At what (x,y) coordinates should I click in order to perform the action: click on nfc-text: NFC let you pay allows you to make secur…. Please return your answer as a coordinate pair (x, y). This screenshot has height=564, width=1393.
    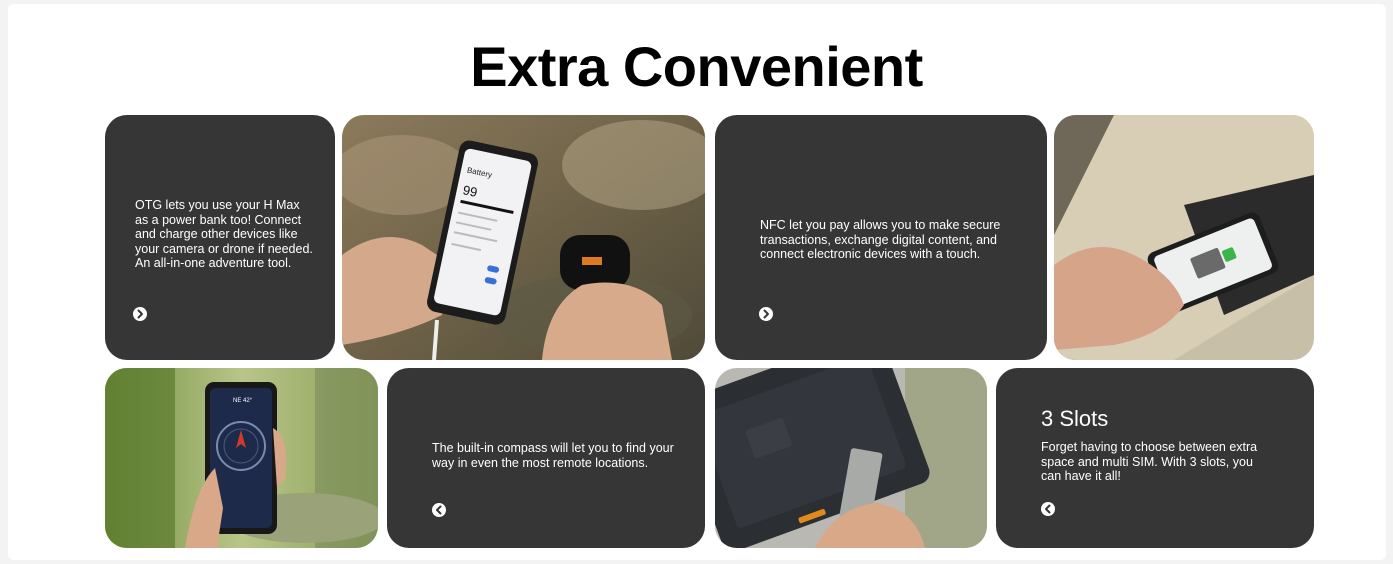
    Looking at the image, I should click on (880, 239).